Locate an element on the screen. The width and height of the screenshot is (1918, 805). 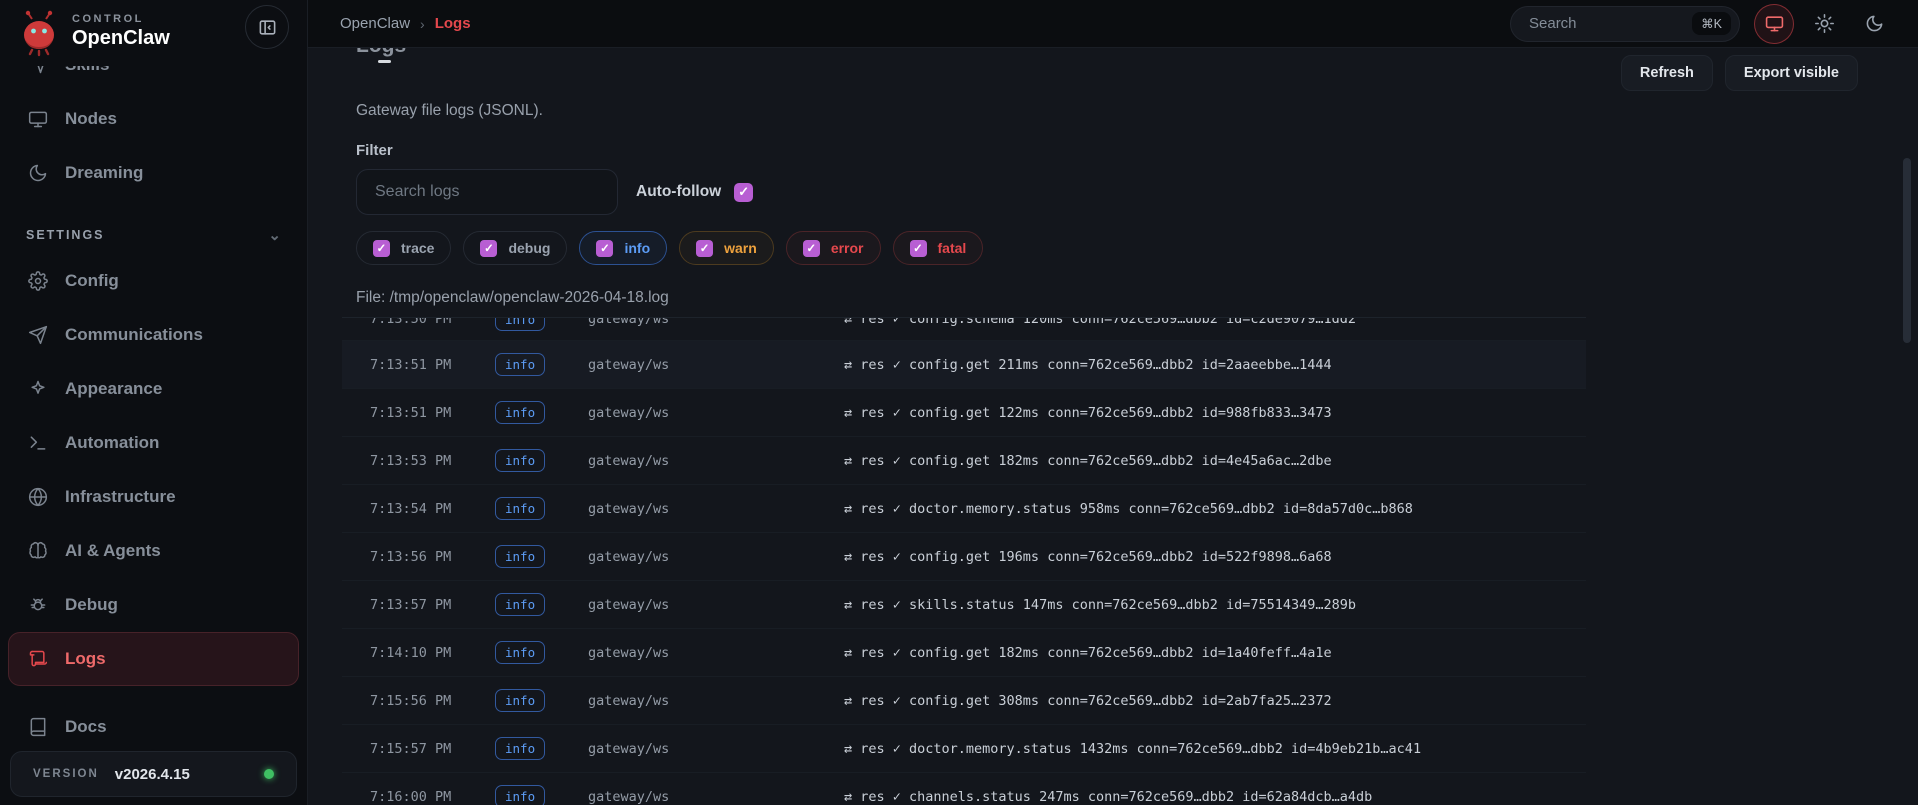
log-time: 7:13:56 PM is located at coordinates (411, 556).